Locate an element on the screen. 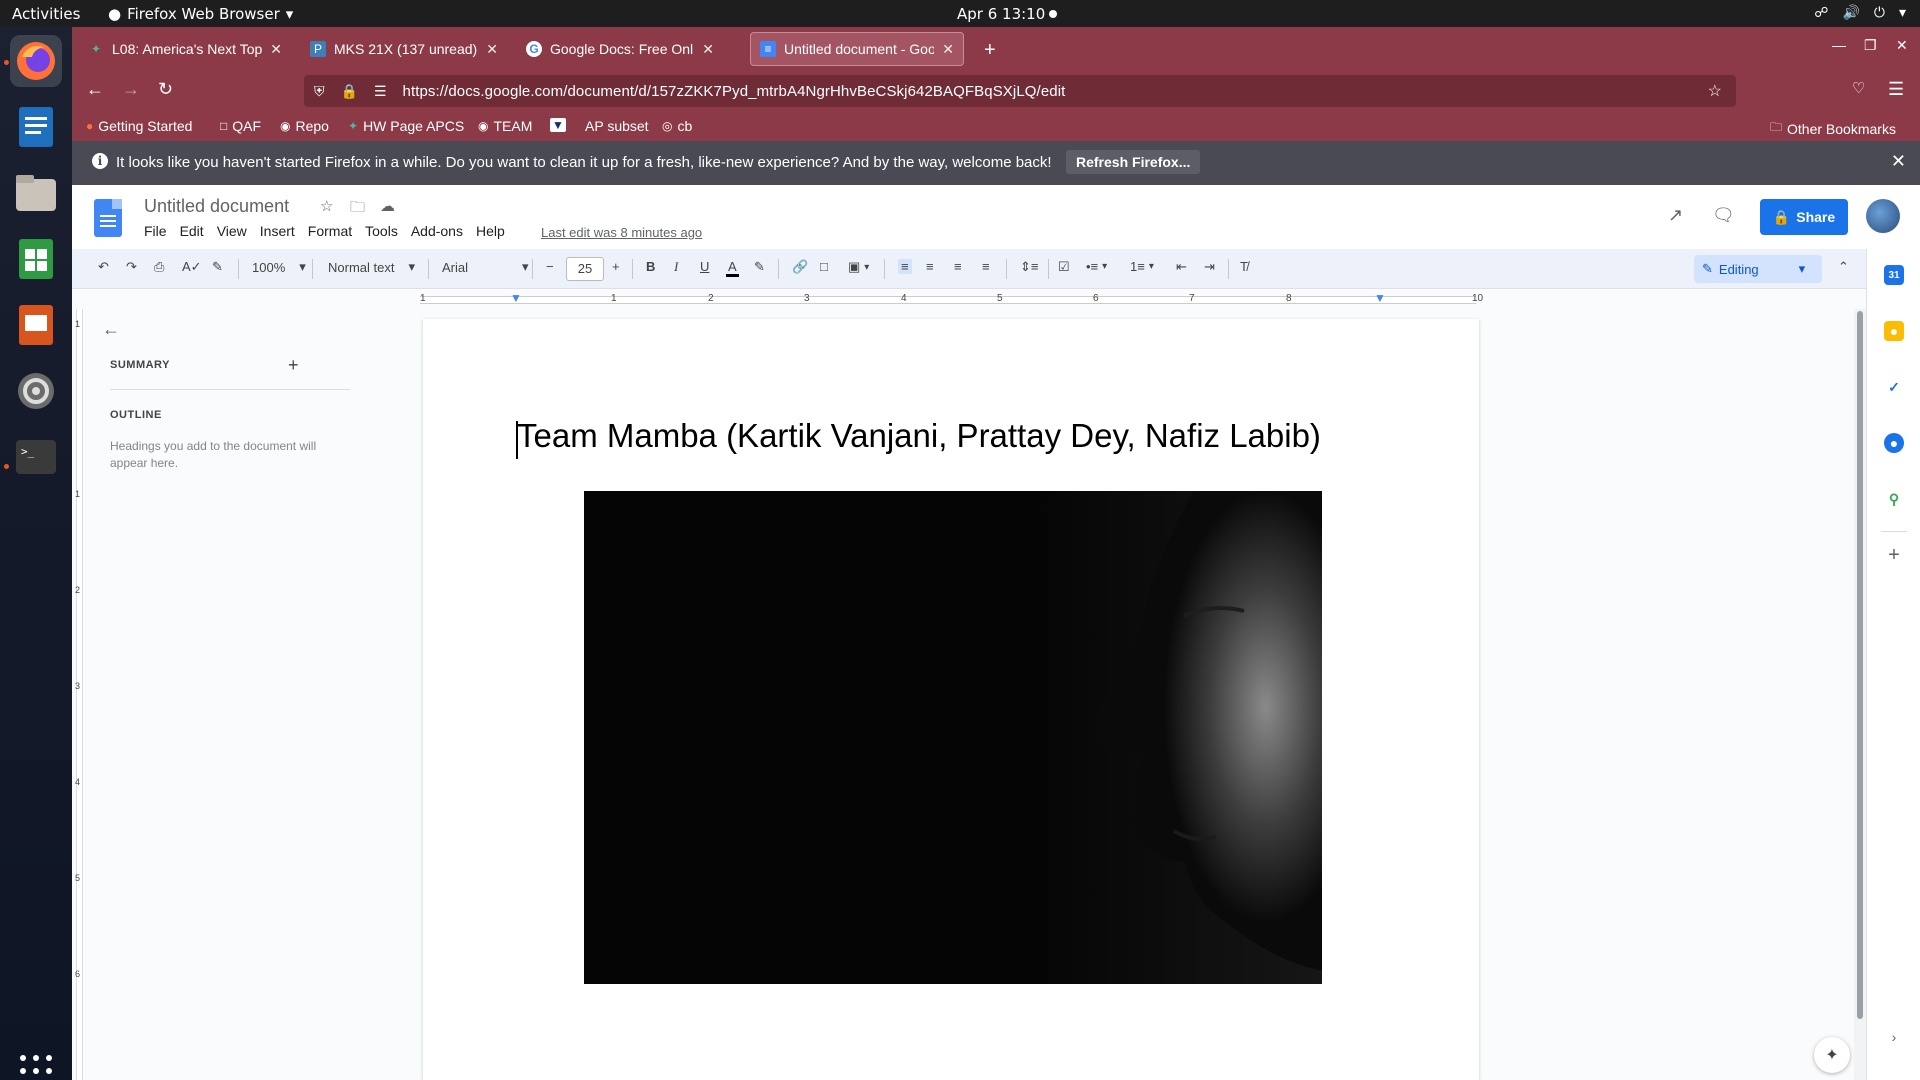 The width and height of the screenshot is (1920, 1080). numbered-list-icon: 1≡ ▾ is located at coordinates (1142, 266).